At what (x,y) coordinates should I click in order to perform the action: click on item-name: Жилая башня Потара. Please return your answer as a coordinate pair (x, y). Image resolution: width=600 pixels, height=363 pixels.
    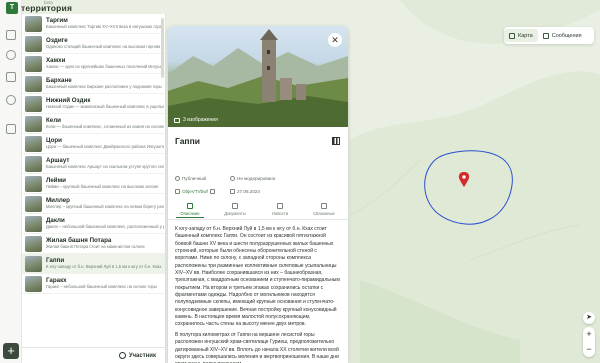
    Looking at the image, I should click on (79, 240).